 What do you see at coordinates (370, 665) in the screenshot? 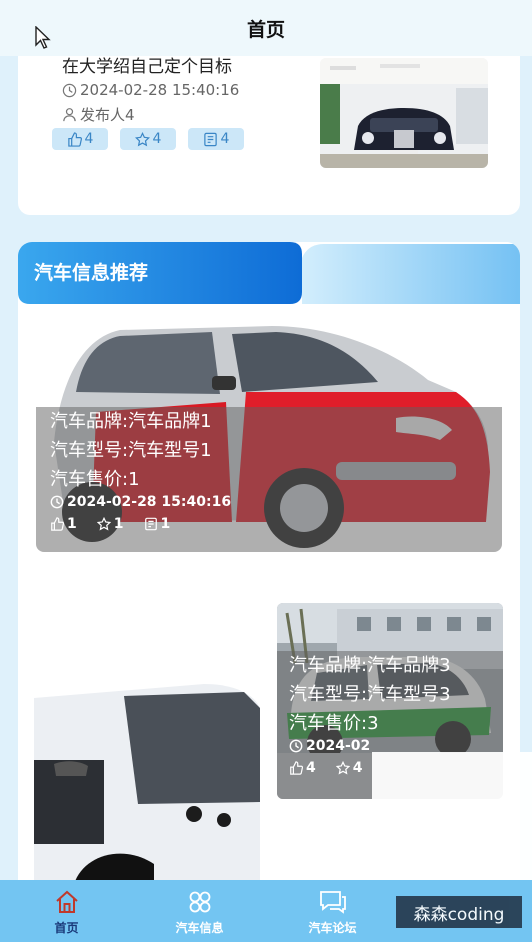
I see `car-brand: 汽车品牌:汽车品牌3` at bounding box center [370, 665].